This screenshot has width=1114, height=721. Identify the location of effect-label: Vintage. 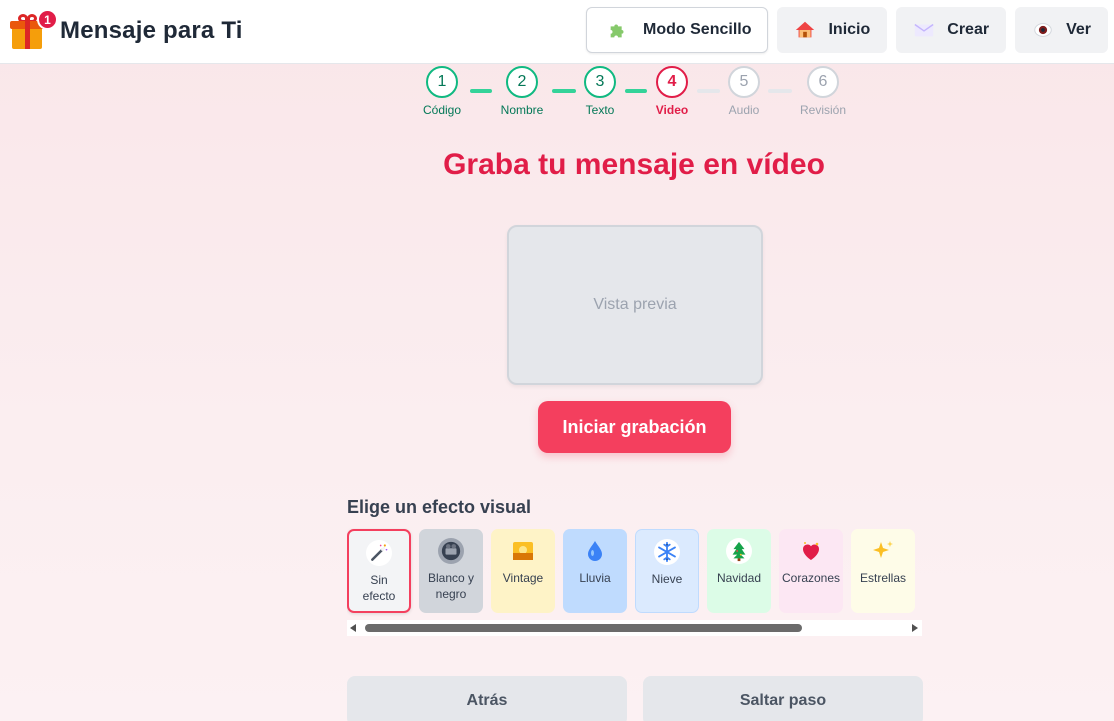
(523, 578).